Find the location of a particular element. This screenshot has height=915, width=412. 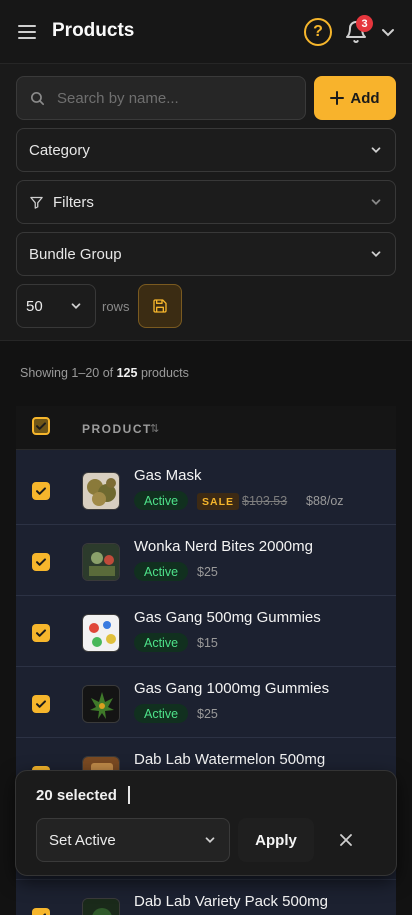

results-summary-suffix: products is located at coordinates (163, 373).